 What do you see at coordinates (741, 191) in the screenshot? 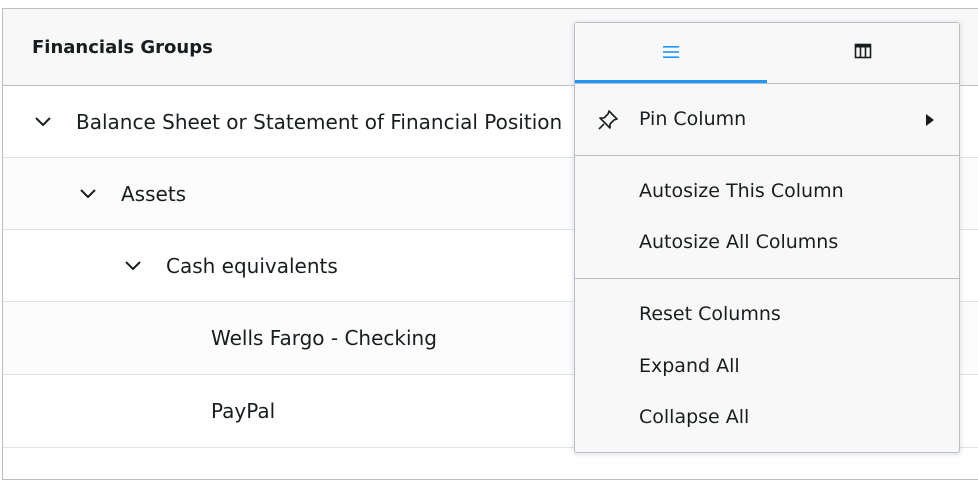
I see `menu-item-label: Autosize This Column` at bounding box center [741, 191].